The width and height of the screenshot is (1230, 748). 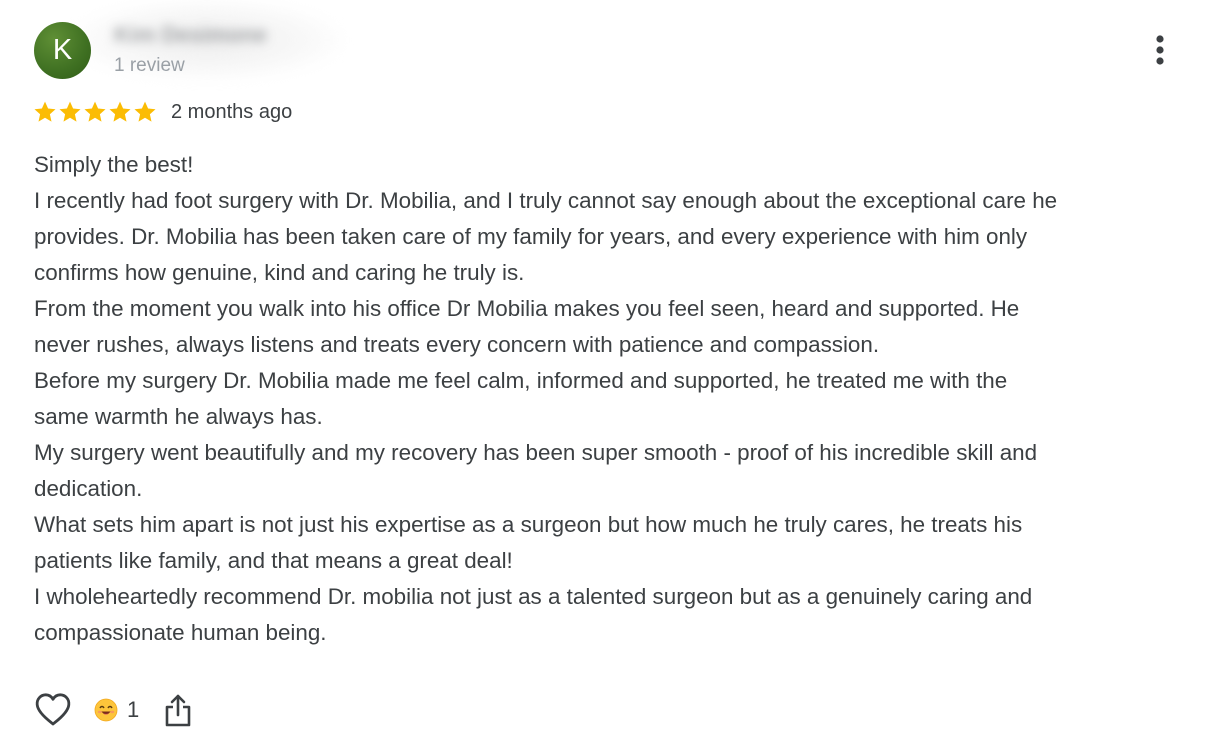 What do you see at coordinates (88, 488) in the screenshot?
I see `review-line: dedication.` at bounding box center [88, 488].